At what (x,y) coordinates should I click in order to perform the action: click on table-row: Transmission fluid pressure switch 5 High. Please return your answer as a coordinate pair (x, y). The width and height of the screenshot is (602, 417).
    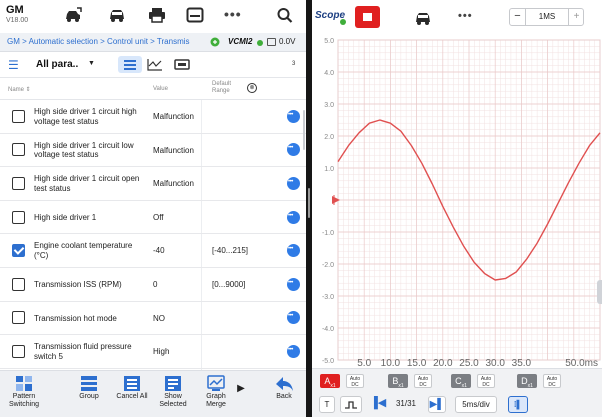
    Looking at the image, I should click on (153, 352).